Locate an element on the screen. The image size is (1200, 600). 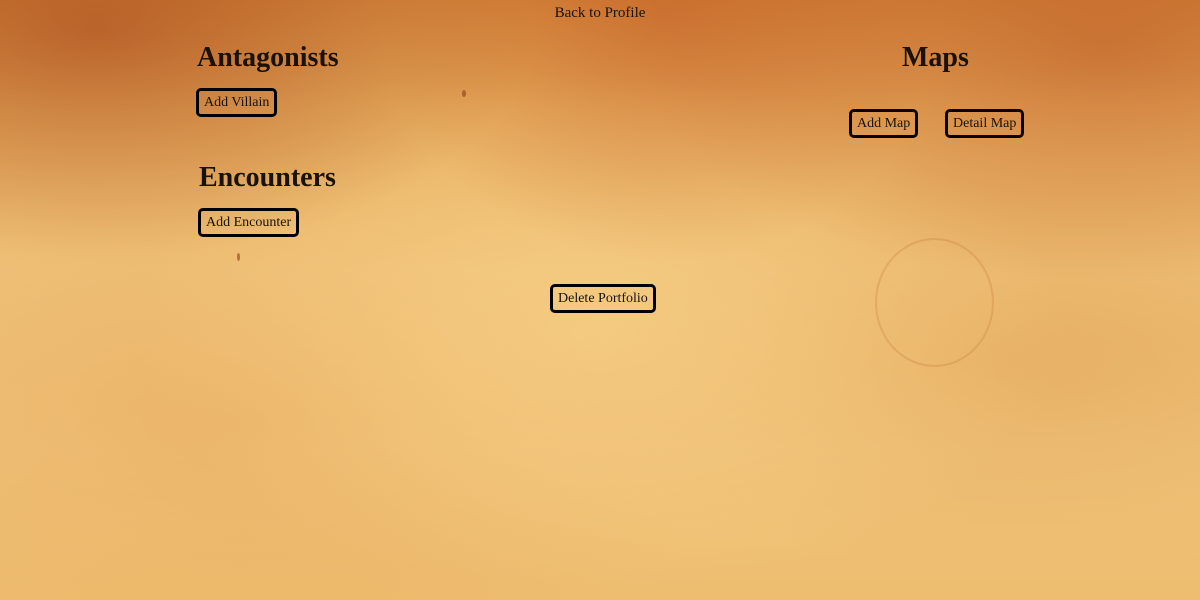
add-map-button: Add Map is located at coordinates (884, 123).